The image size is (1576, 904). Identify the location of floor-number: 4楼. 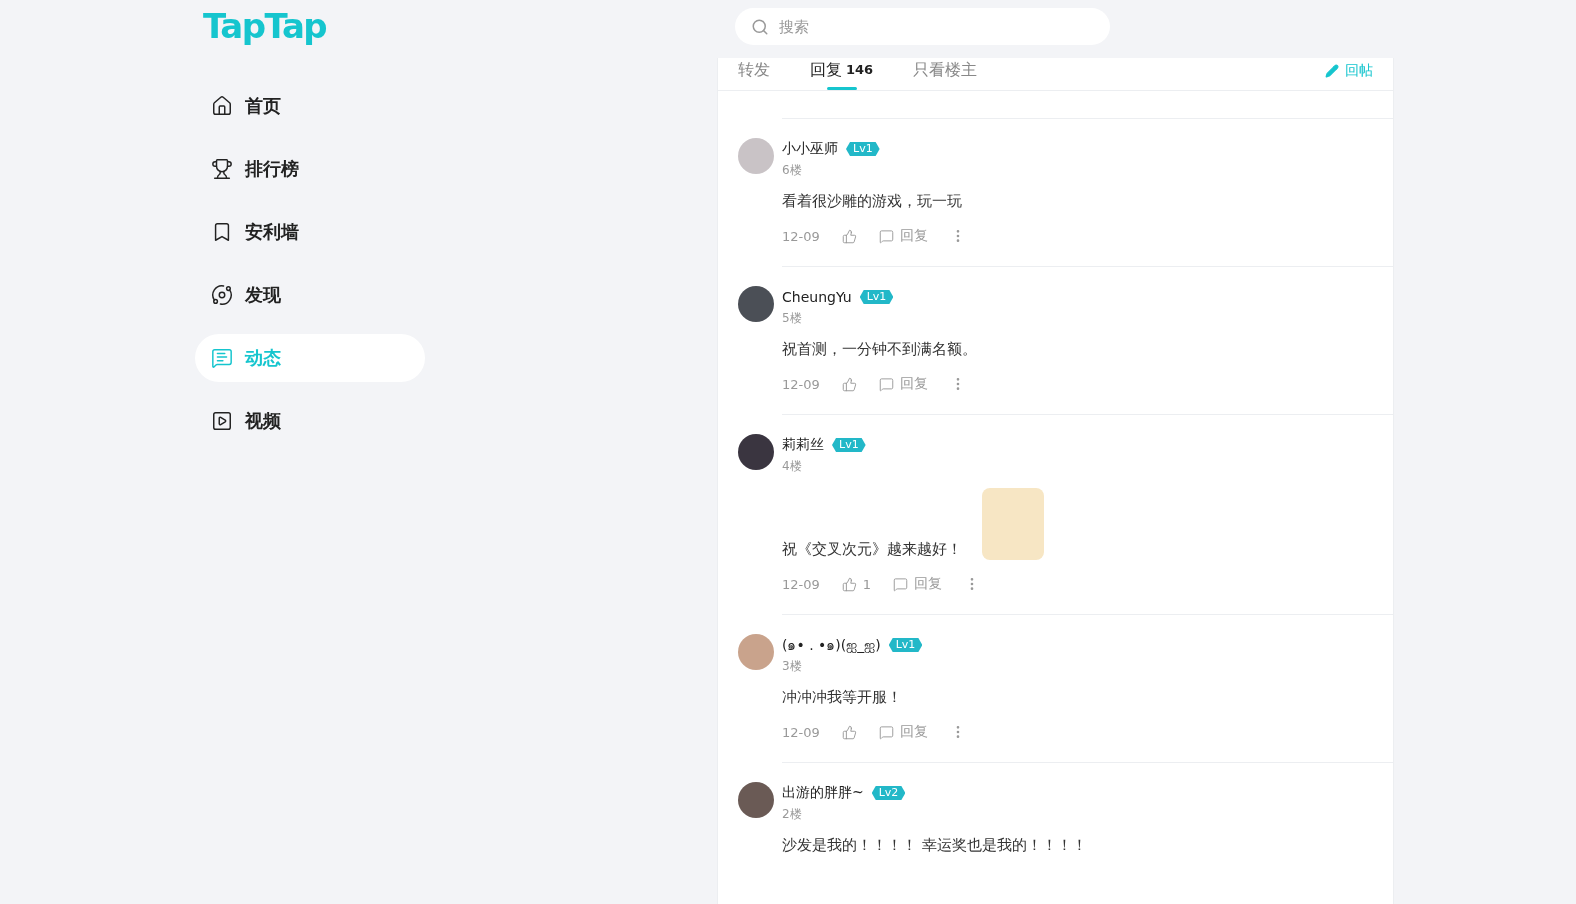
(792, 466).